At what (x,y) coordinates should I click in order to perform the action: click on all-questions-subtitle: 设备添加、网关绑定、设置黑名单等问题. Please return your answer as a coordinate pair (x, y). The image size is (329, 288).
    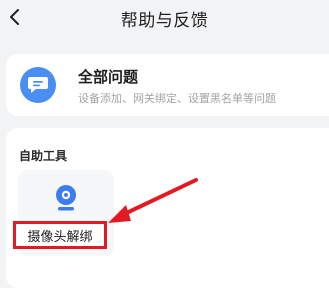
    Looking at the image, I should click on (177, 98).